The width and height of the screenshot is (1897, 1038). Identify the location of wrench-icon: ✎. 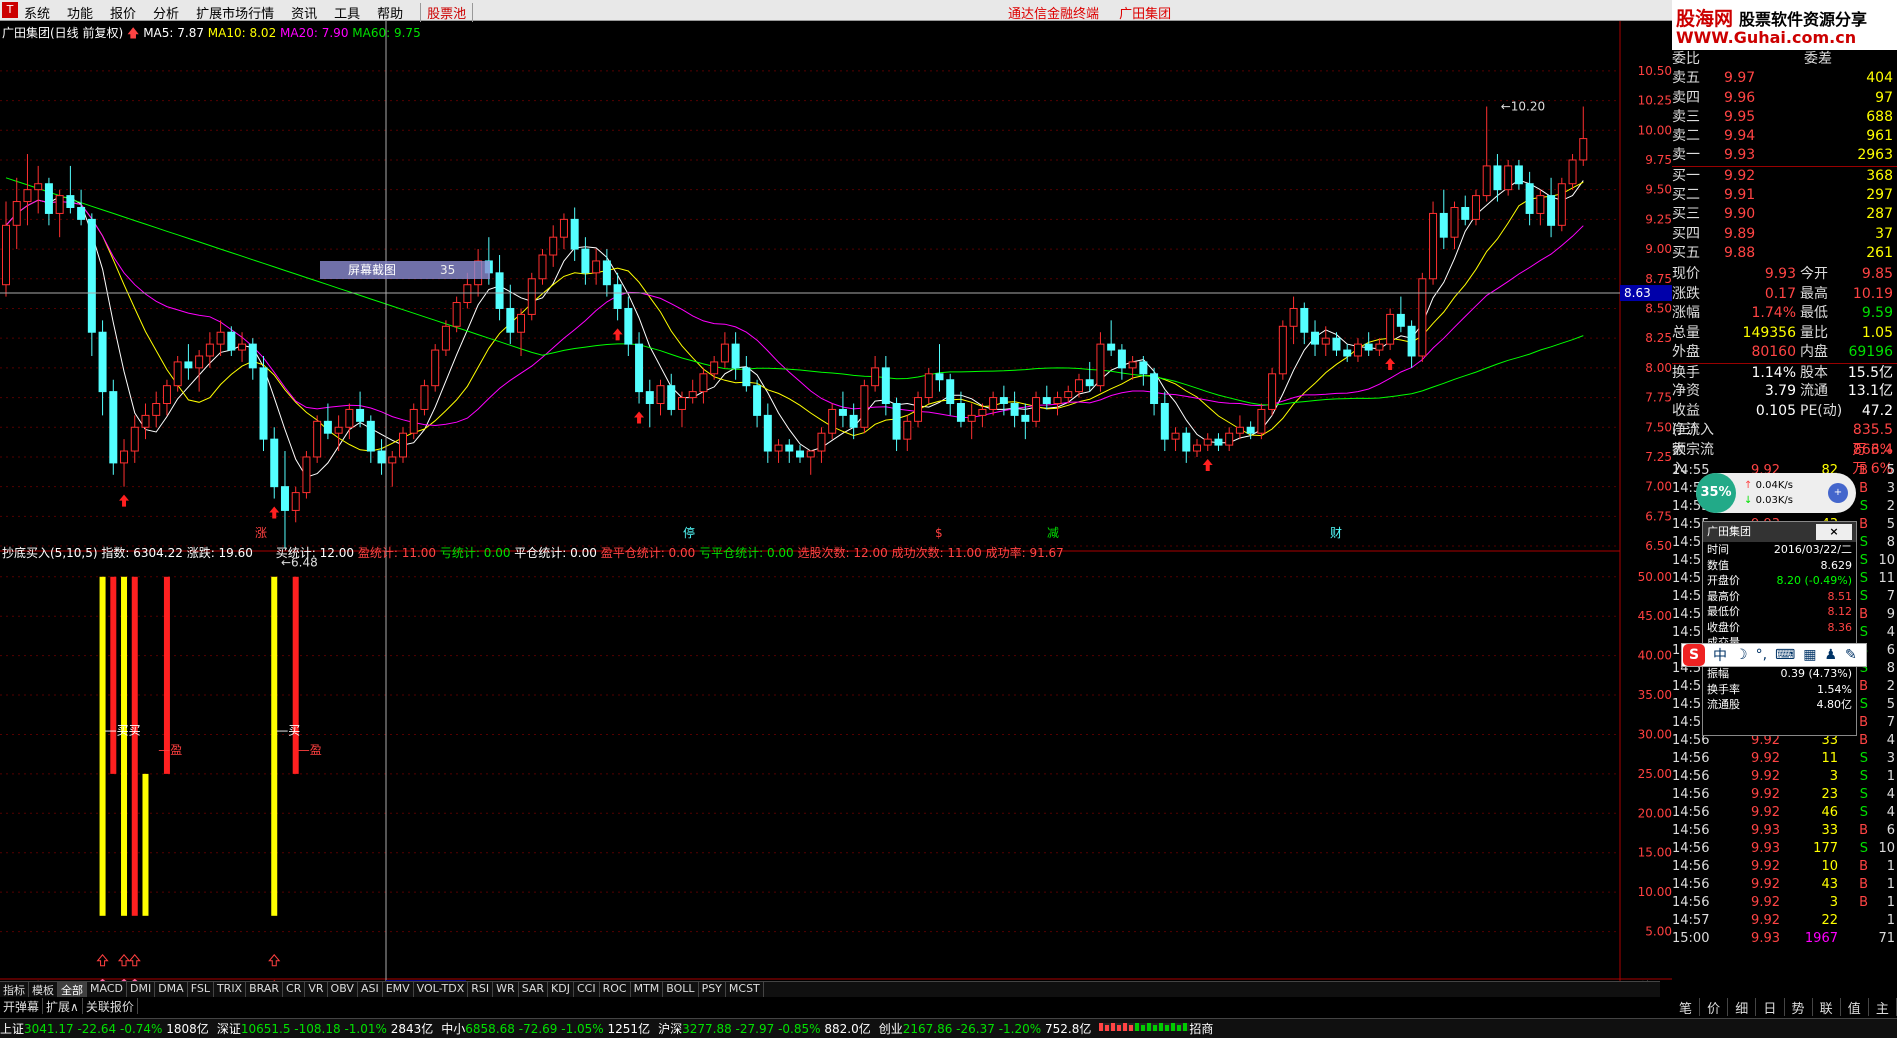
(1851, 655).